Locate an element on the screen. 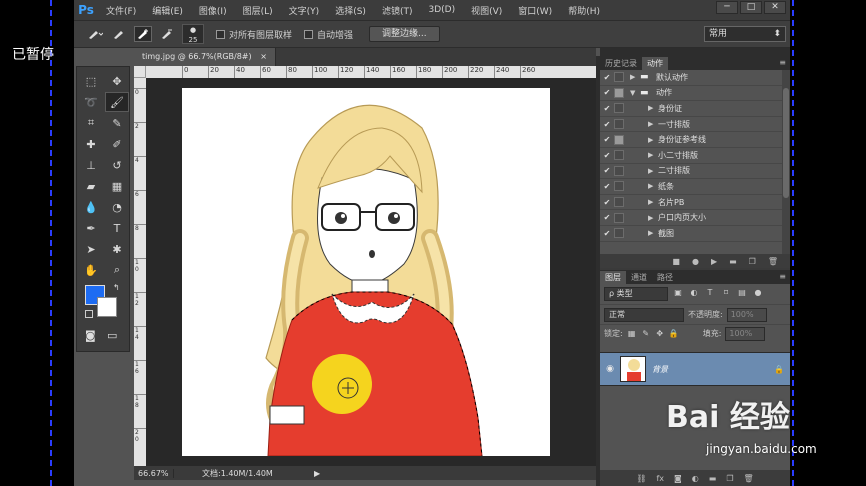 The image size is (866, 486). blend-mode-select: 正常 is located at coordinates (644, 314).